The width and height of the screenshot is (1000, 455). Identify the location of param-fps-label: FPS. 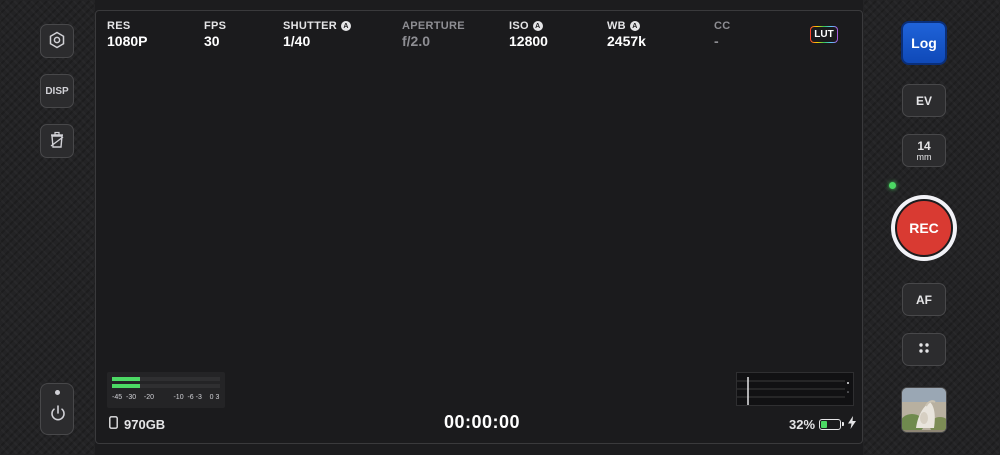
(215, 26).